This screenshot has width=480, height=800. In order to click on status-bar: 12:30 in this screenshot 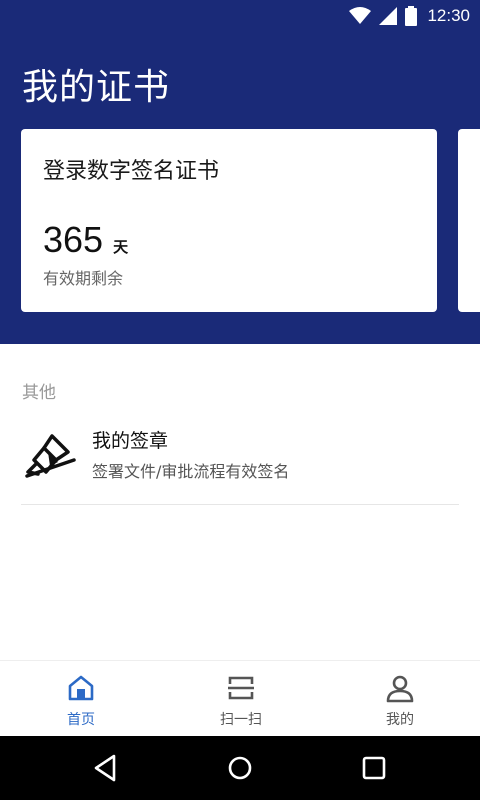, I will do `click(240, 16)`.